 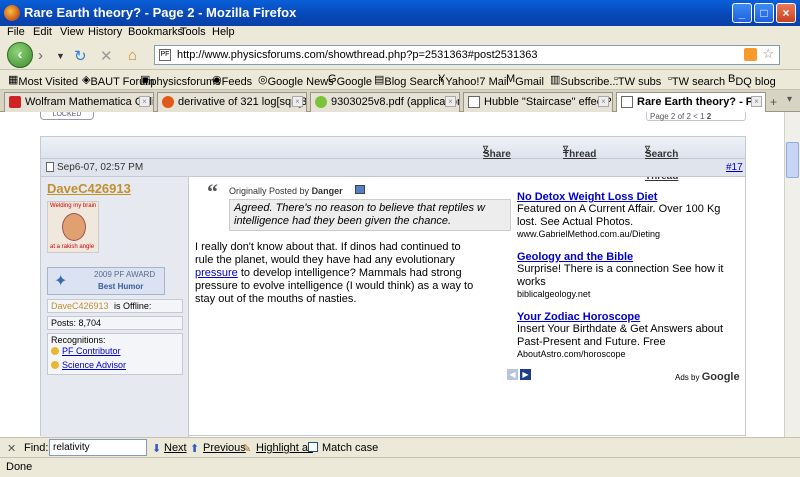 What do you see at coordinates (98, 447) in the screenshot?
I see `find-input: relativity` at bounding box center [98, 447].